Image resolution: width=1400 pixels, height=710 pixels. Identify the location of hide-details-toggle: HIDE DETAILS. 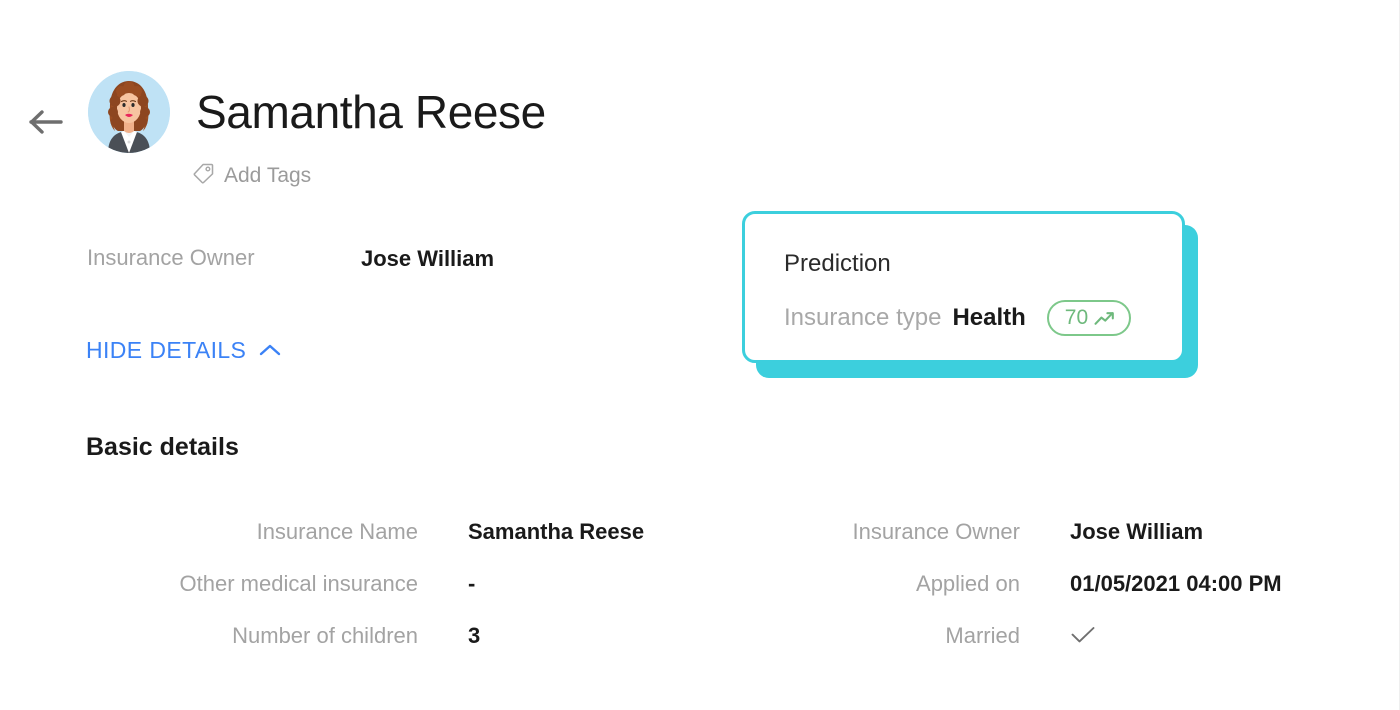
(183, 350).